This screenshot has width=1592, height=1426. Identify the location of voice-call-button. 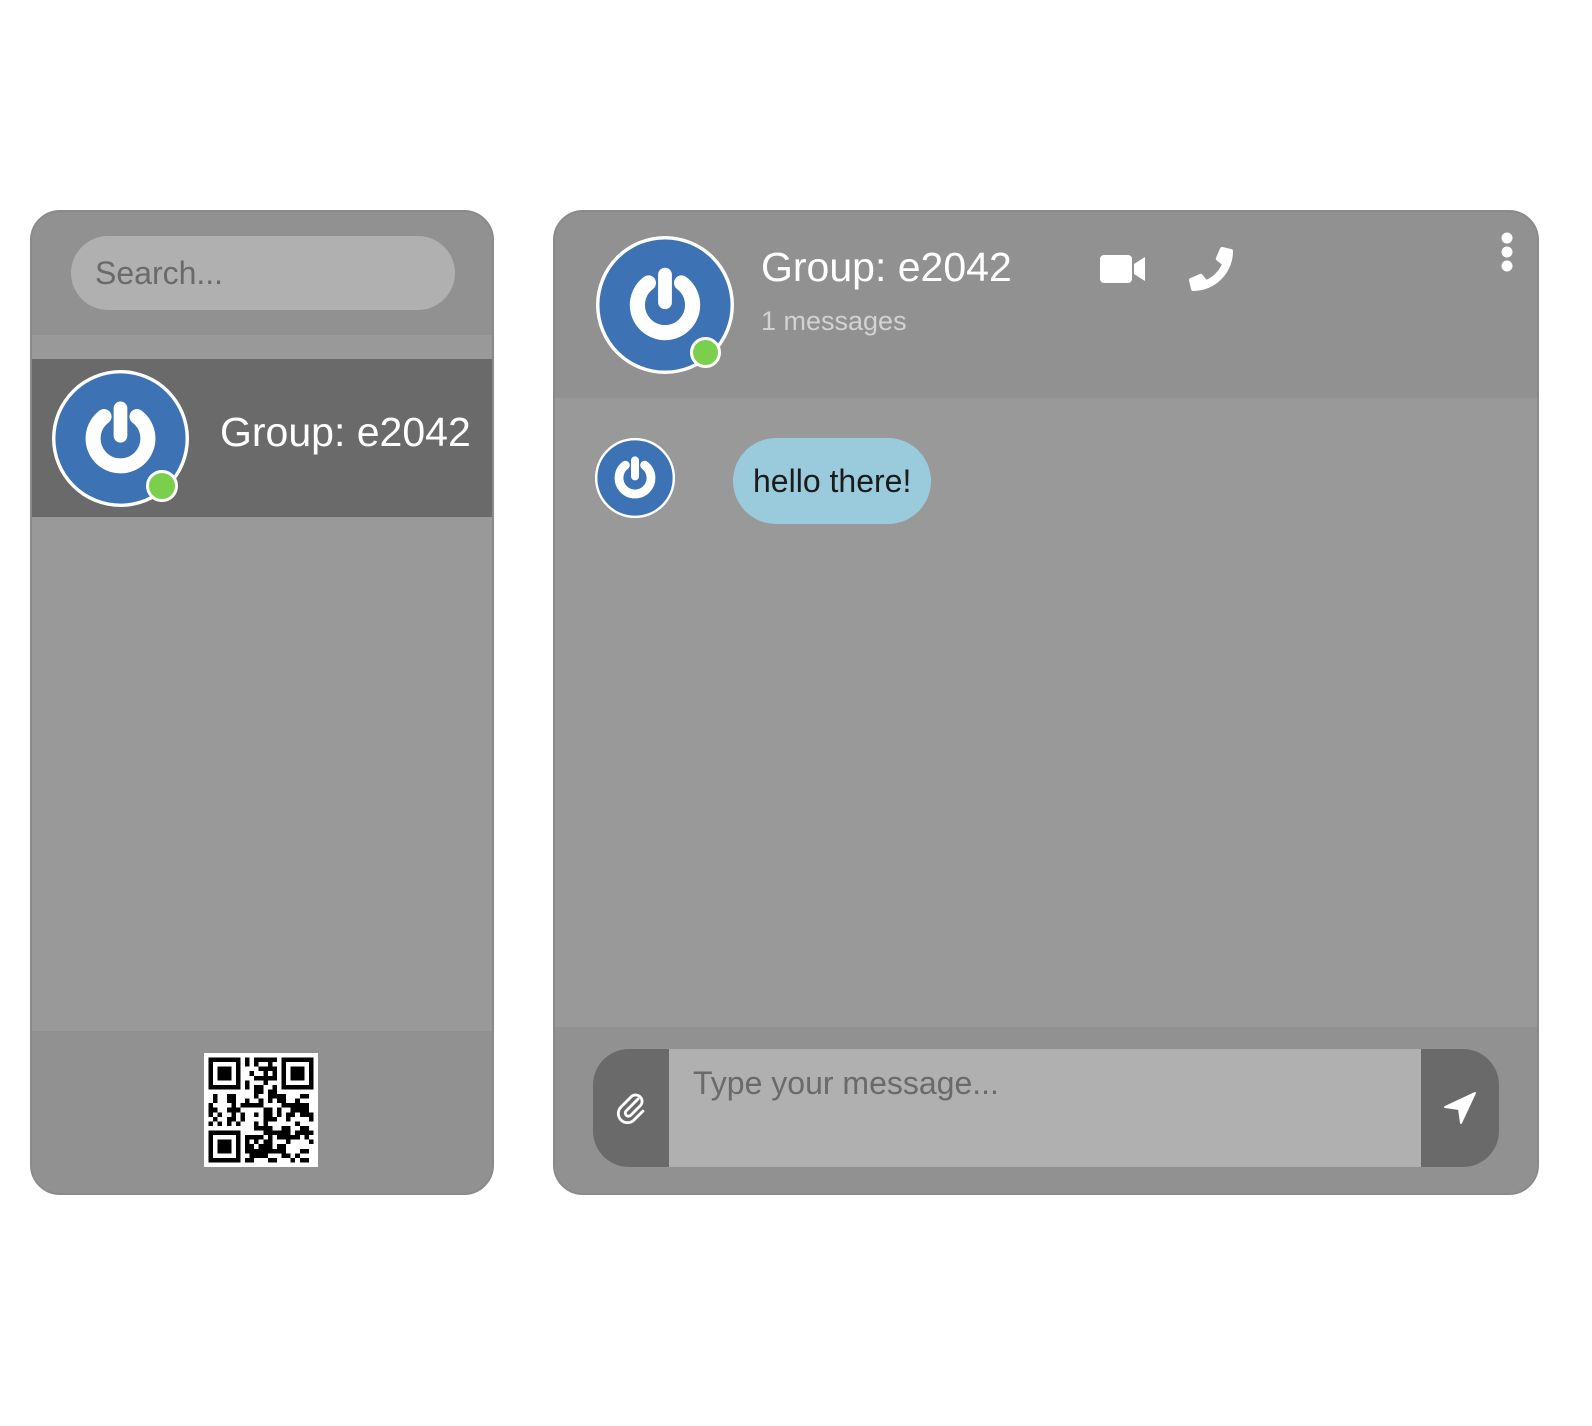
(1211, 271).